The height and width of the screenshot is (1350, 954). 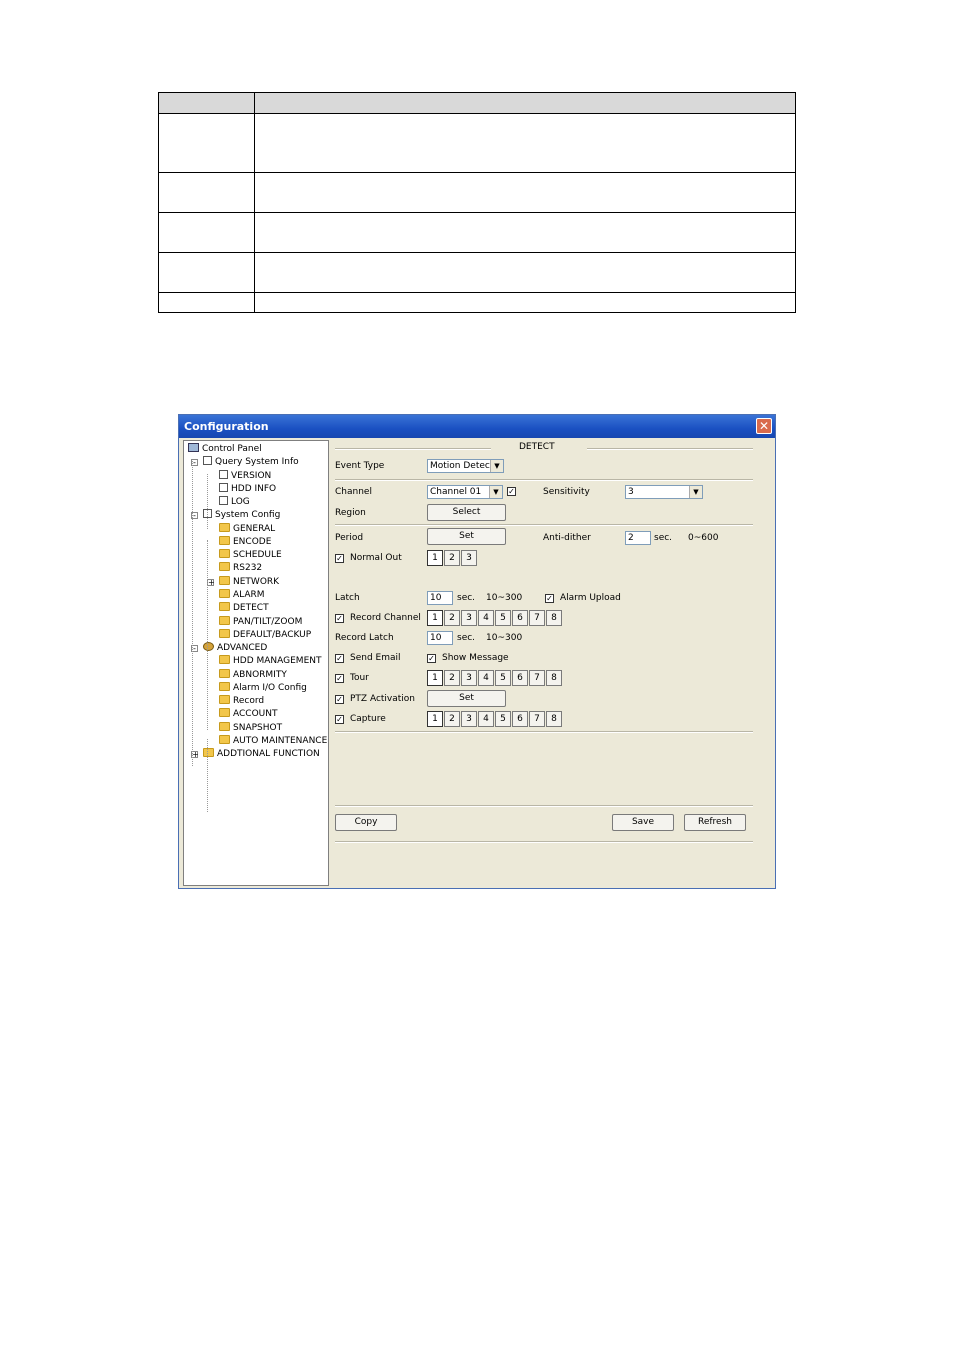 I want to click on chevron-down-icon: ▼, so click(x=496, y=466).